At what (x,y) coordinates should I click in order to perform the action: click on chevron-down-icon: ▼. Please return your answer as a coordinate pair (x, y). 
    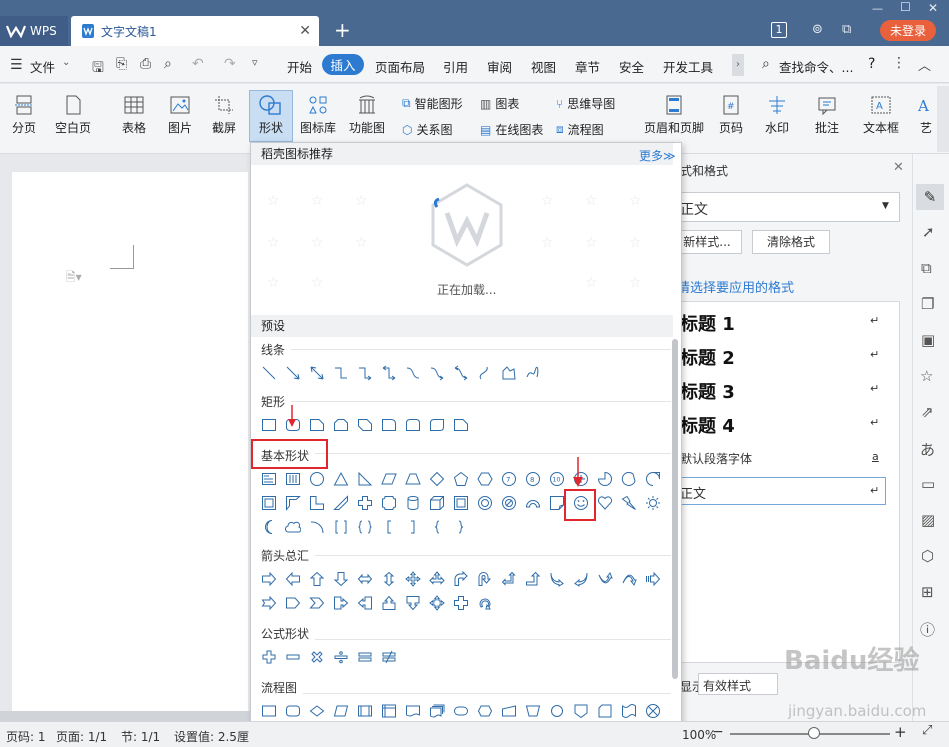
    Looking at the image, I should click on (885, 206).